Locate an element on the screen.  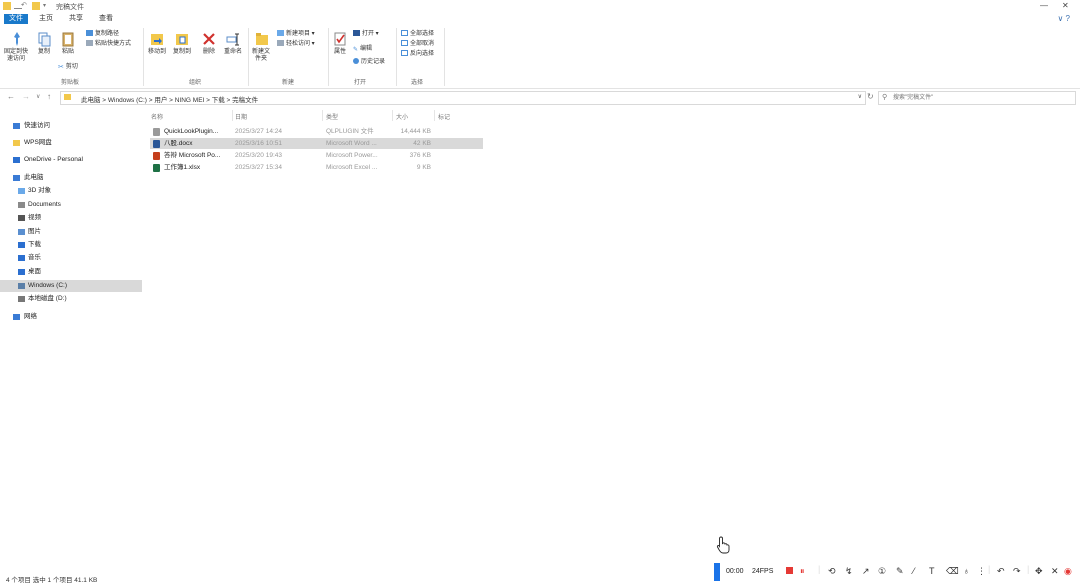
minimize-button: — is located at coordinates (1044, 5).